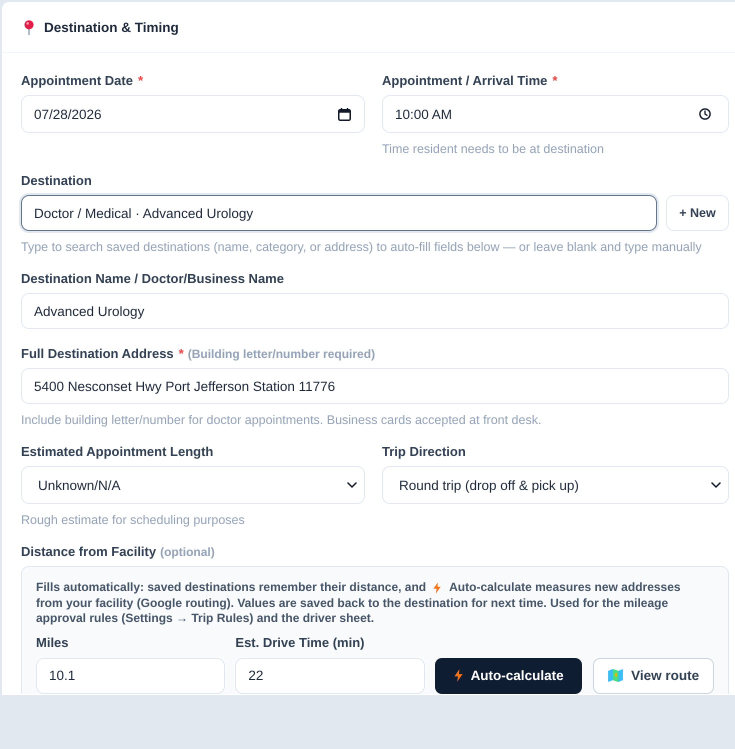 Image resolution: width=735 pixels, height=749 pixels. What do you see at coordinates (375, 311) in the screenshot?
I see `input-field: Advanced Urology` at bounding box center [375, 311].